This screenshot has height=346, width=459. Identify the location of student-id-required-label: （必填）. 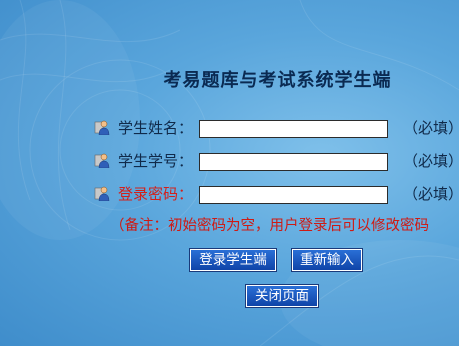
(431, 161).